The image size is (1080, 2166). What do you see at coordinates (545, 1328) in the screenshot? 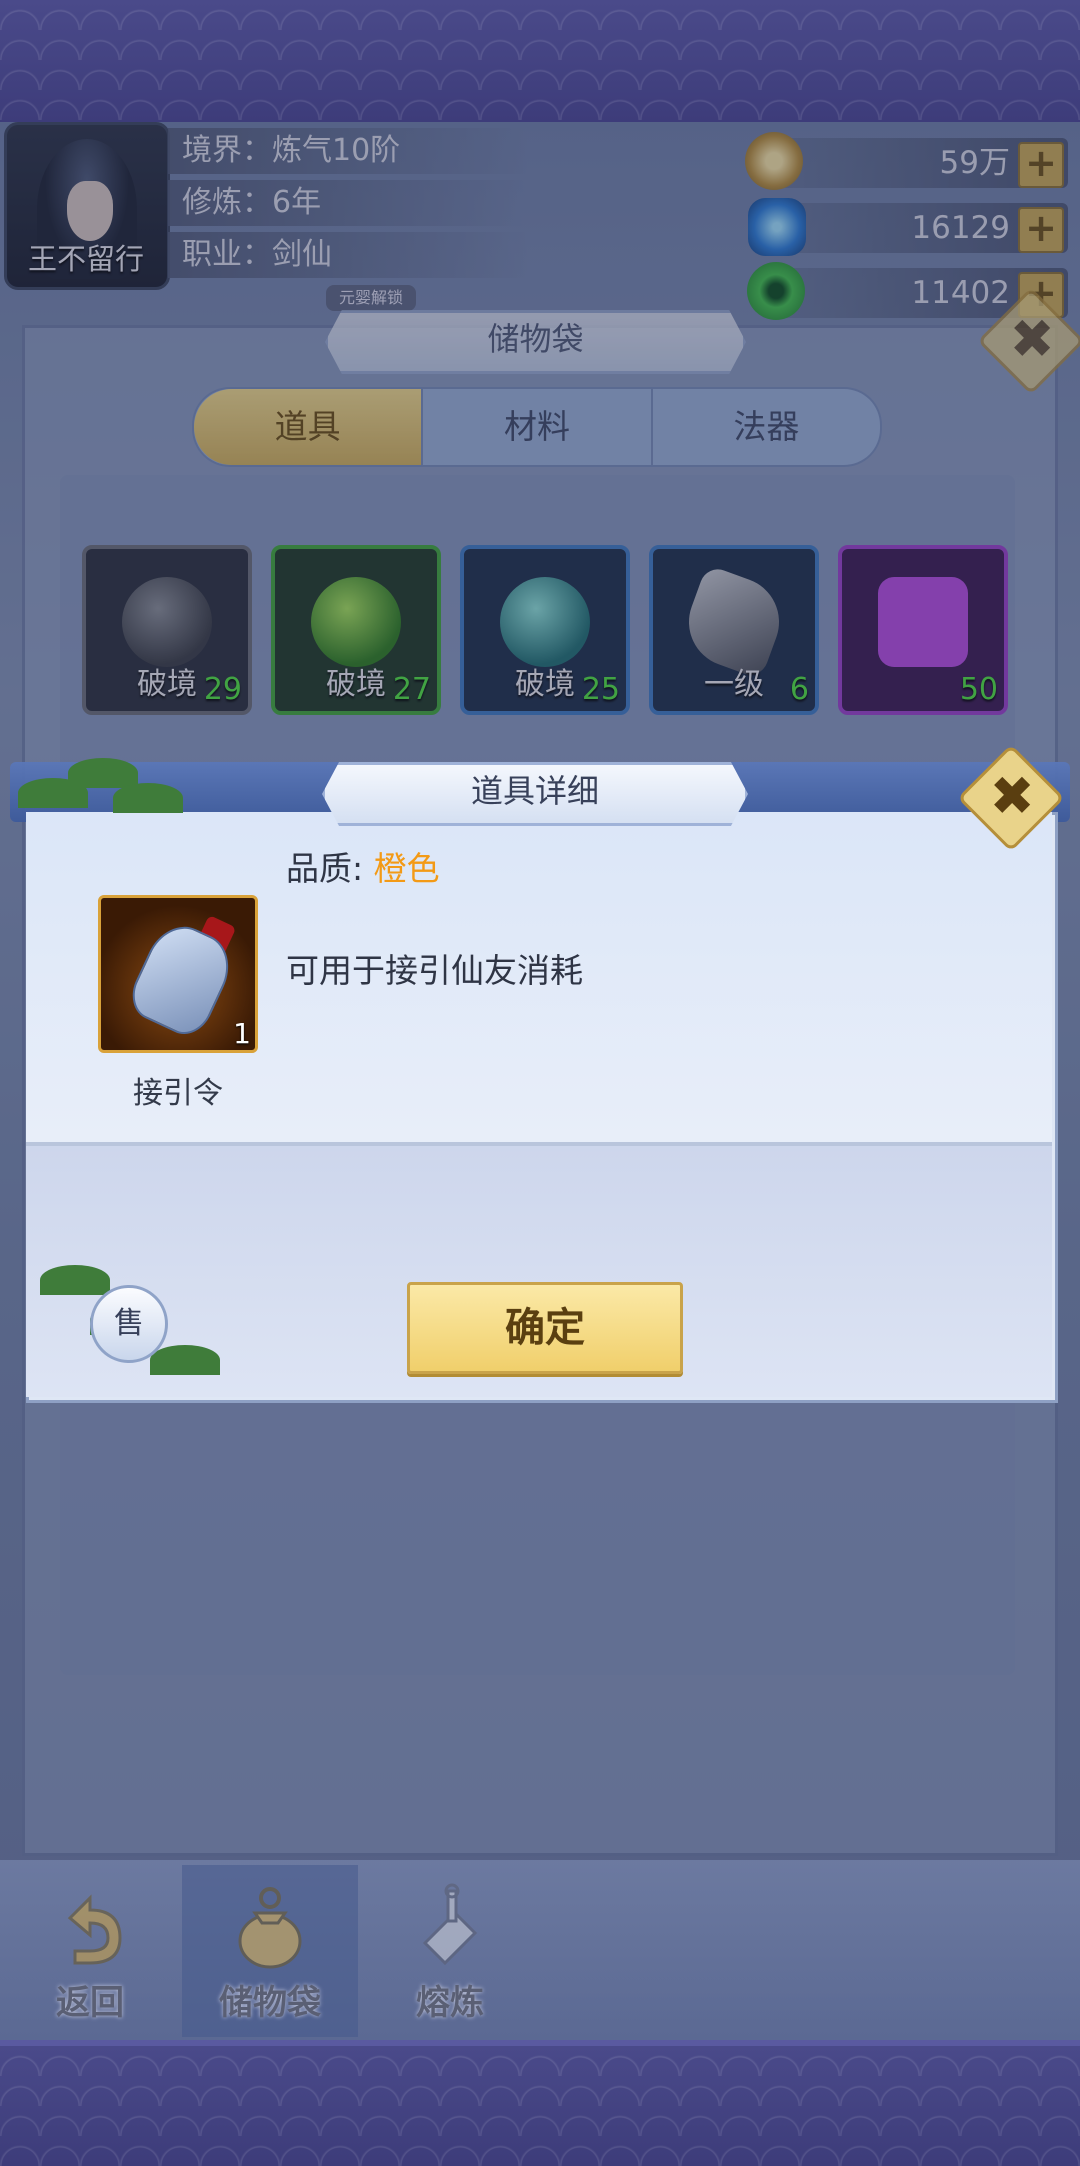
I see `confirm-button: 确定` at bounding box center [545, 1328].